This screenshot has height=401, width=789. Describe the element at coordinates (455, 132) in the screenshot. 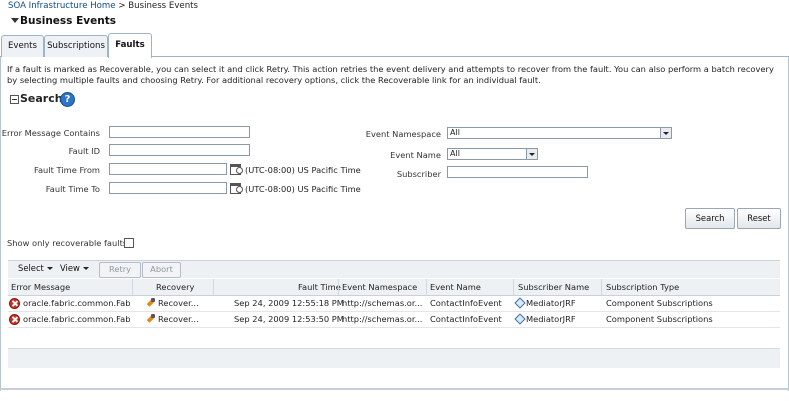

I see `event-namespace-value: All` at that location.